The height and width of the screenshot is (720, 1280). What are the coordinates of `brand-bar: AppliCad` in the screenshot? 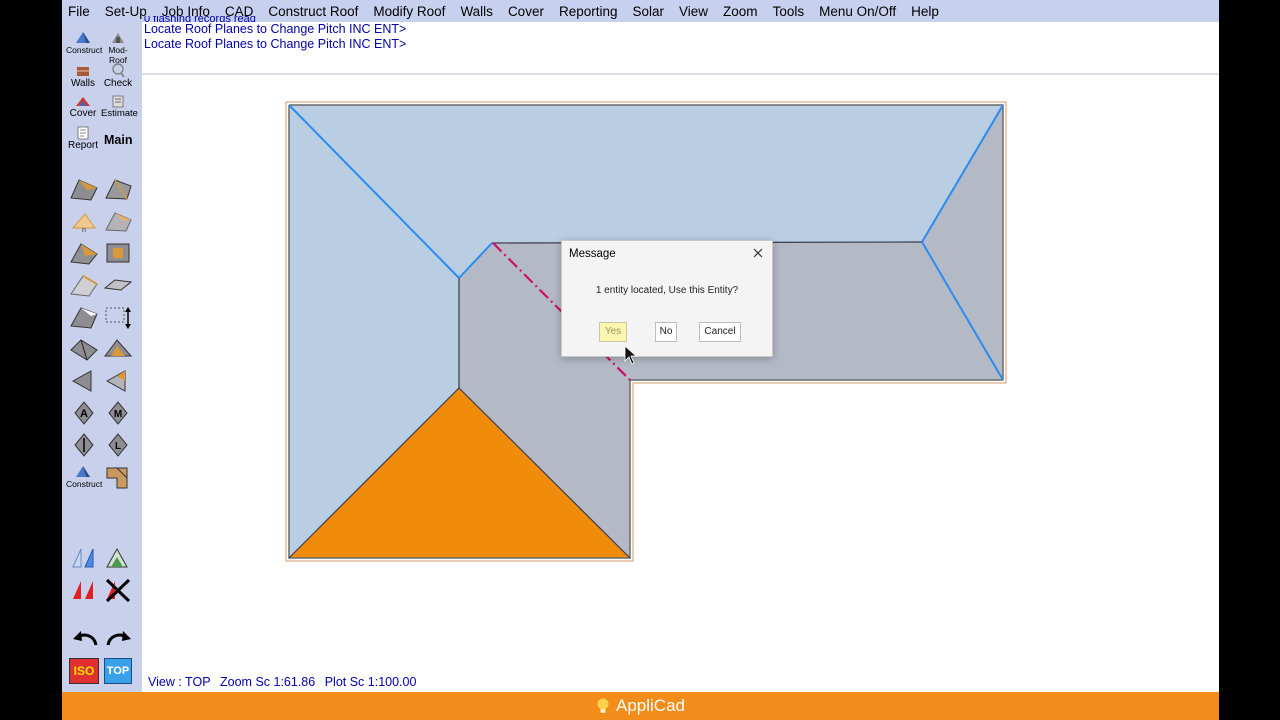 It's located at (640, 706).